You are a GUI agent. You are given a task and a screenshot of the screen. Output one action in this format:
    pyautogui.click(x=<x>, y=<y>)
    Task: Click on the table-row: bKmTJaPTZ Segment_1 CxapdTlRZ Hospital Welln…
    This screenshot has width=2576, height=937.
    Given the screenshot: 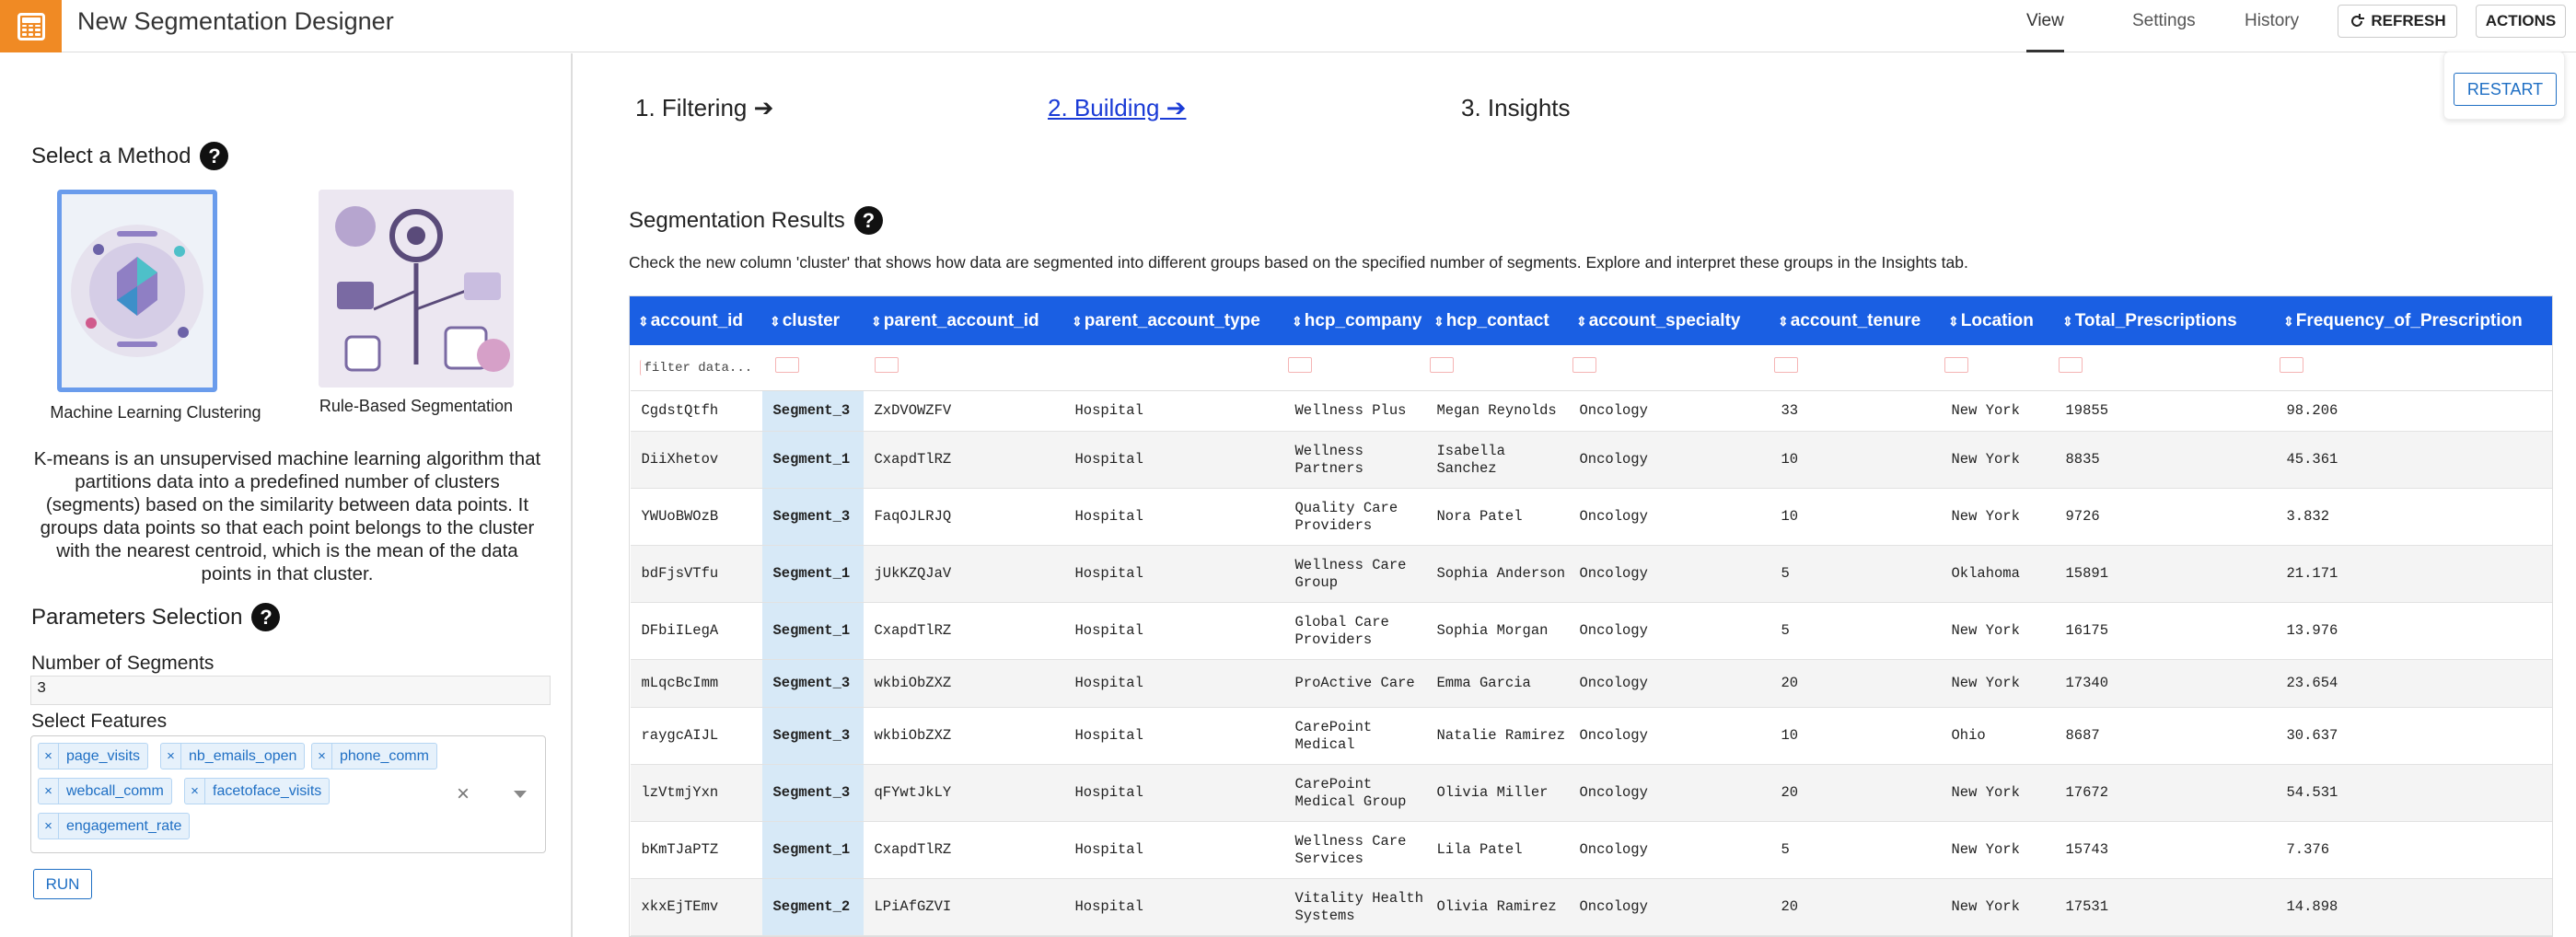 What is the action you would take?
    pyautogui.click(x=1591, y=850)
    